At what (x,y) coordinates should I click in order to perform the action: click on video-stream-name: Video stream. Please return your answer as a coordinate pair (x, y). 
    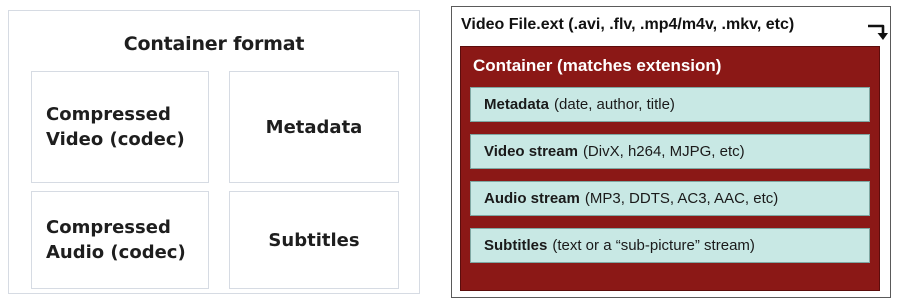
    Looking at the image, I should click on (531, 151).